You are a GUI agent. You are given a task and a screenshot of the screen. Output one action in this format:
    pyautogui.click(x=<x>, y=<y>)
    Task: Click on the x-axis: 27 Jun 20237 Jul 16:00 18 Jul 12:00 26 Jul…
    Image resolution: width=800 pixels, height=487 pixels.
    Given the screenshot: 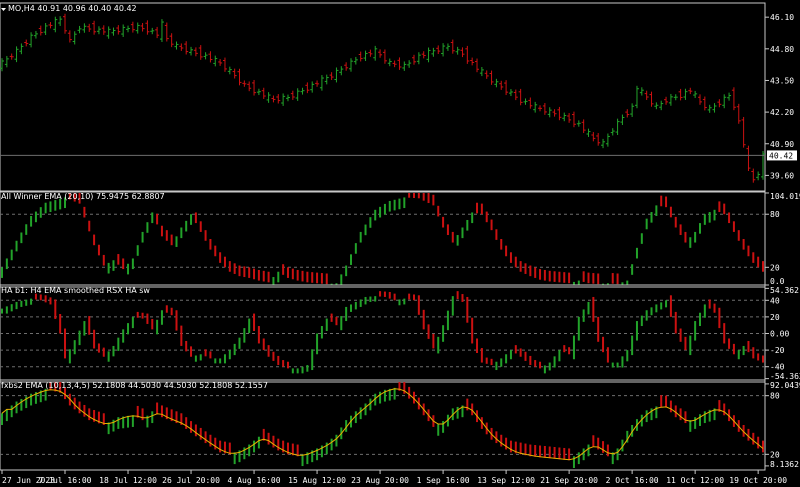 What is the action you would take?
    pyautogui.click(x=393, y=477)
    